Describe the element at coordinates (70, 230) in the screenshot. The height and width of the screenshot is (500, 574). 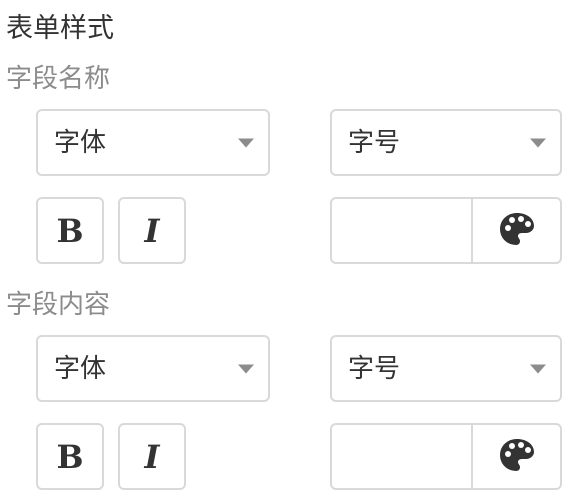
I see `field-name-bold-button: B` at that location.